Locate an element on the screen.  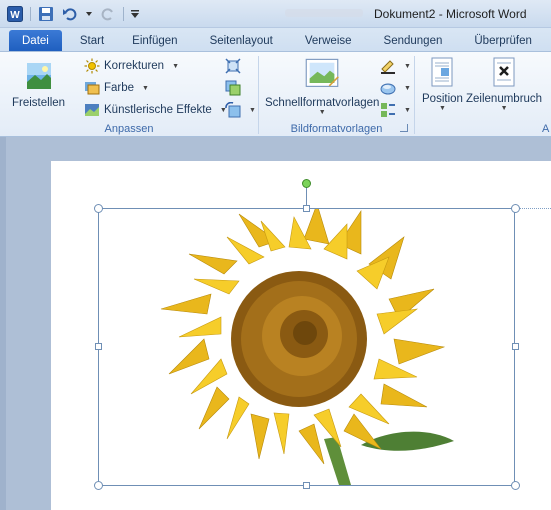
tab-sendungen: Sendungen is located at coordinates (413, 40).